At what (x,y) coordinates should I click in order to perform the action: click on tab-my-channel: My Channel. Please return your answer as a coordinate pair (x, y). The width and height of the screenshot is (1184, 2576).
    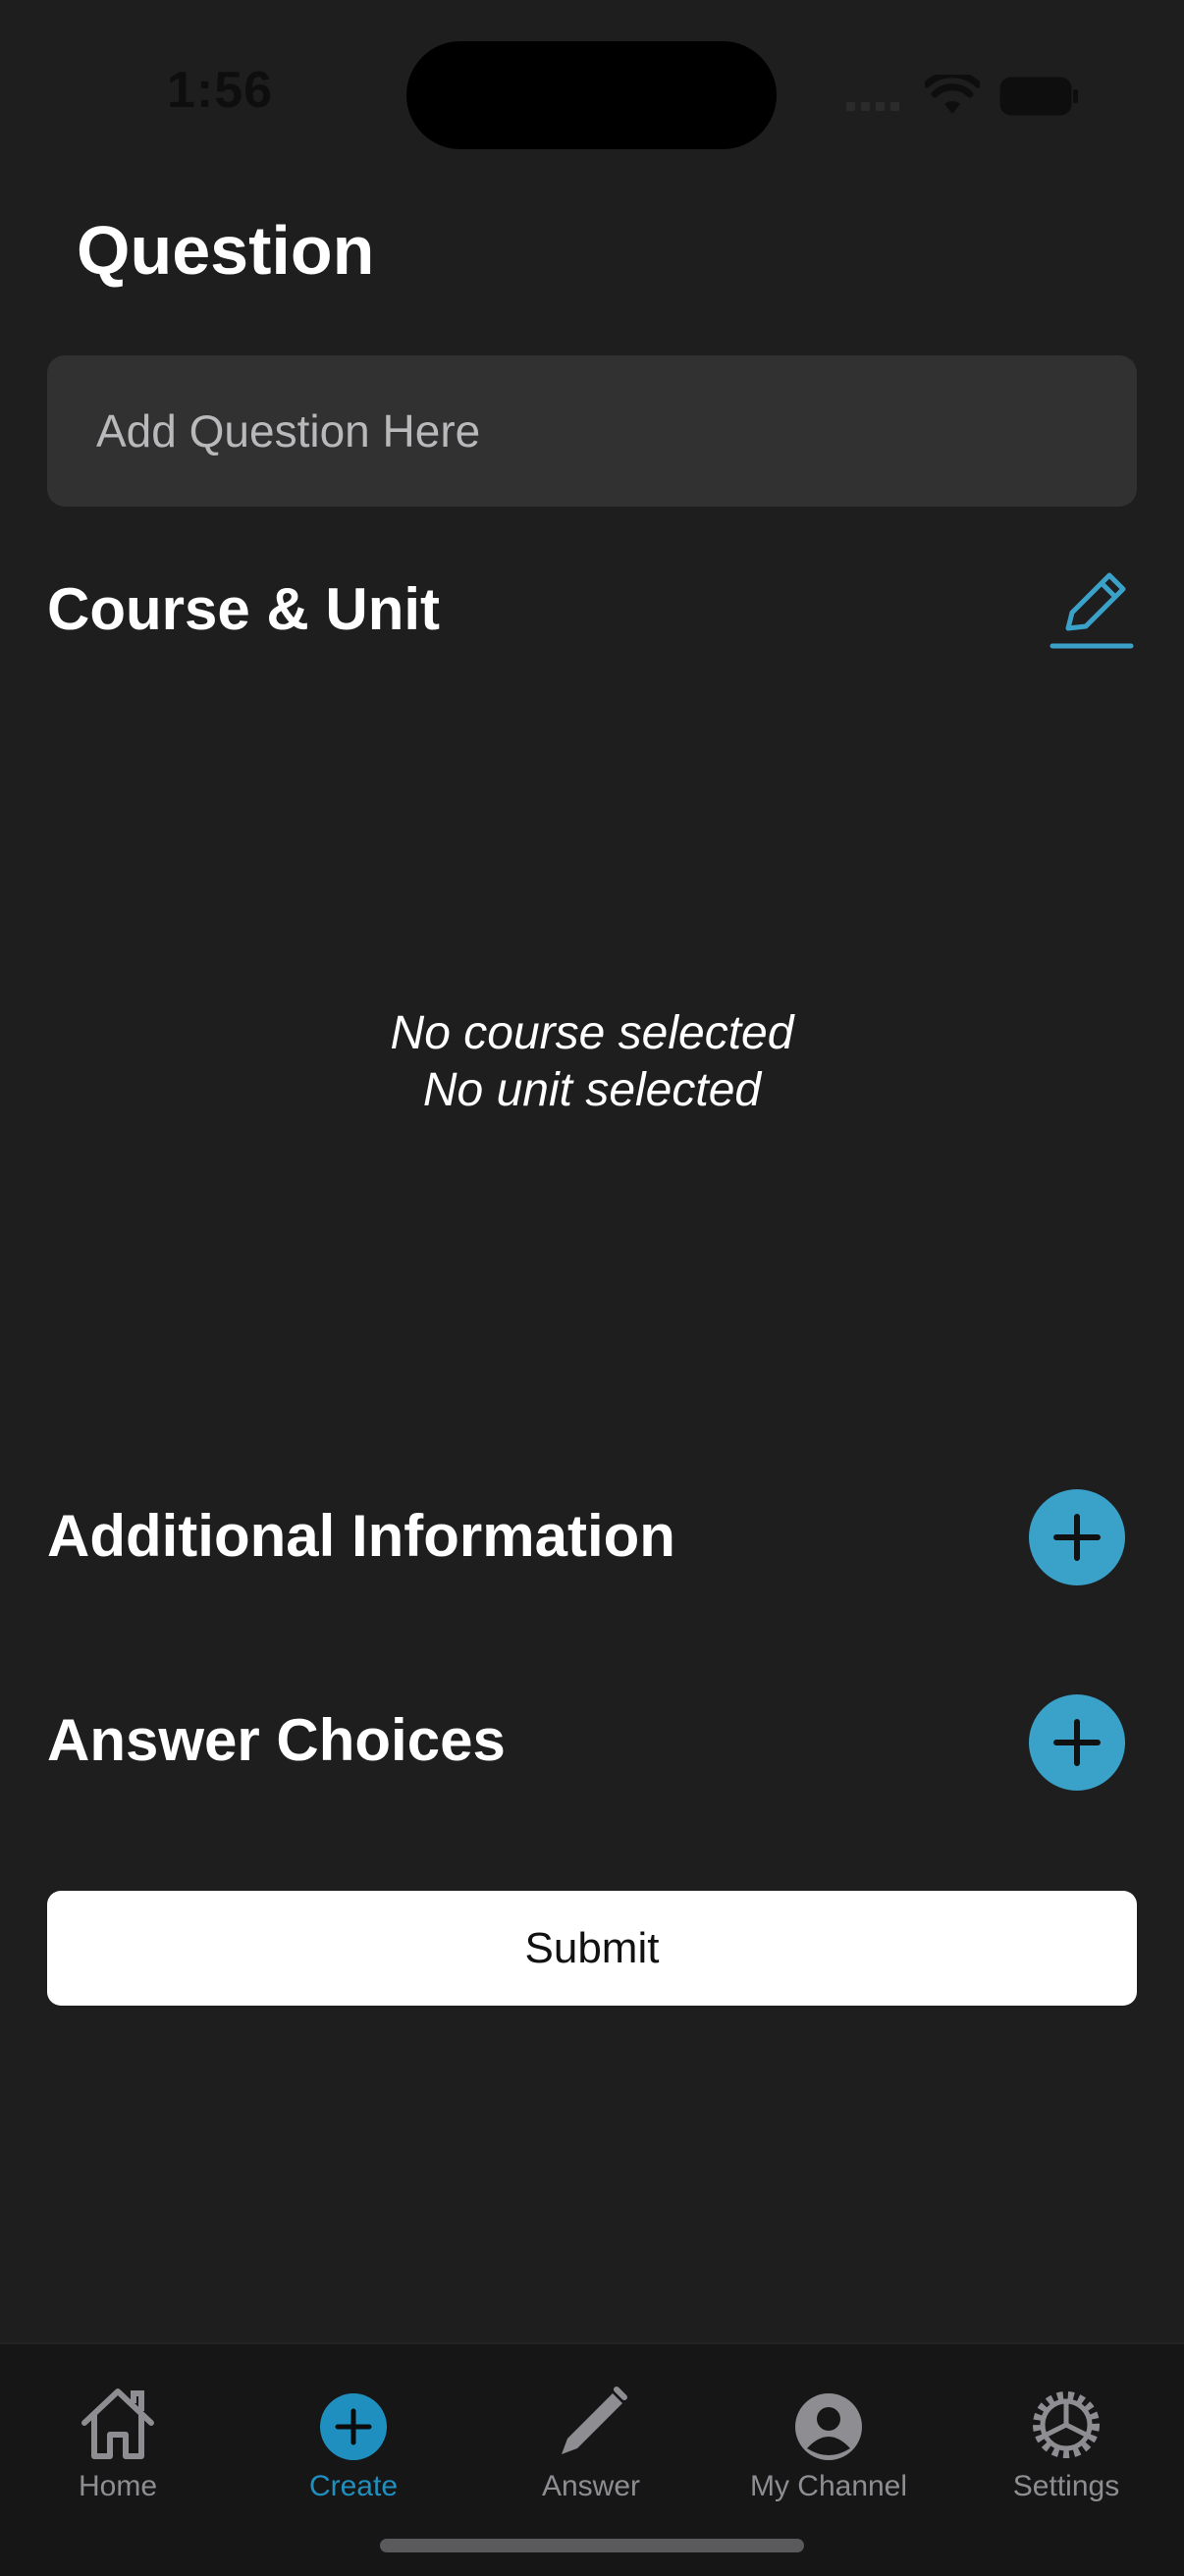
    Looking at the image, I should click on (828, 2435).